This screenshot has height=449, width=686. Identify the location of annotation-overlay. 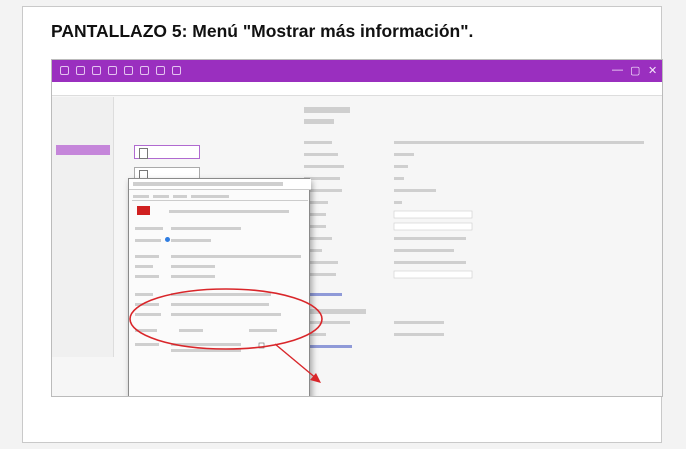
(226, 335).